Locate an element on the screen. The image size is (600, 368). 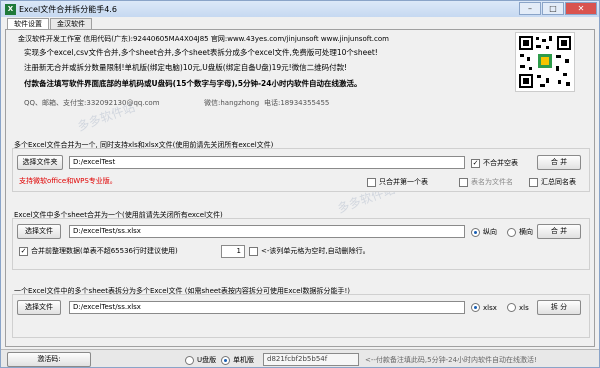
excel-app-icon: X is located at coordinates (10, 9).